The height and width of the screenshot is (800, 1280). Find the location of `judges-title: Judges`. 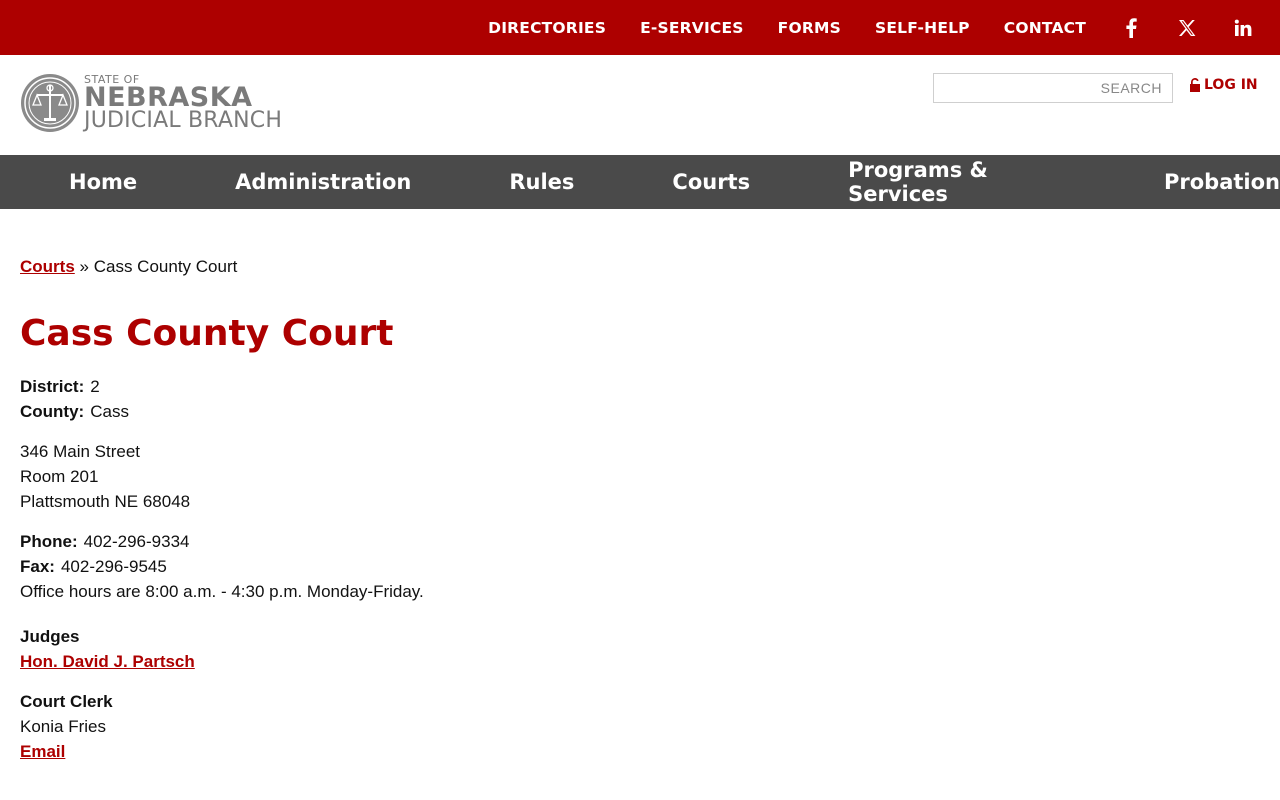

judges-title: Judges is located at coordinates (50, 636).